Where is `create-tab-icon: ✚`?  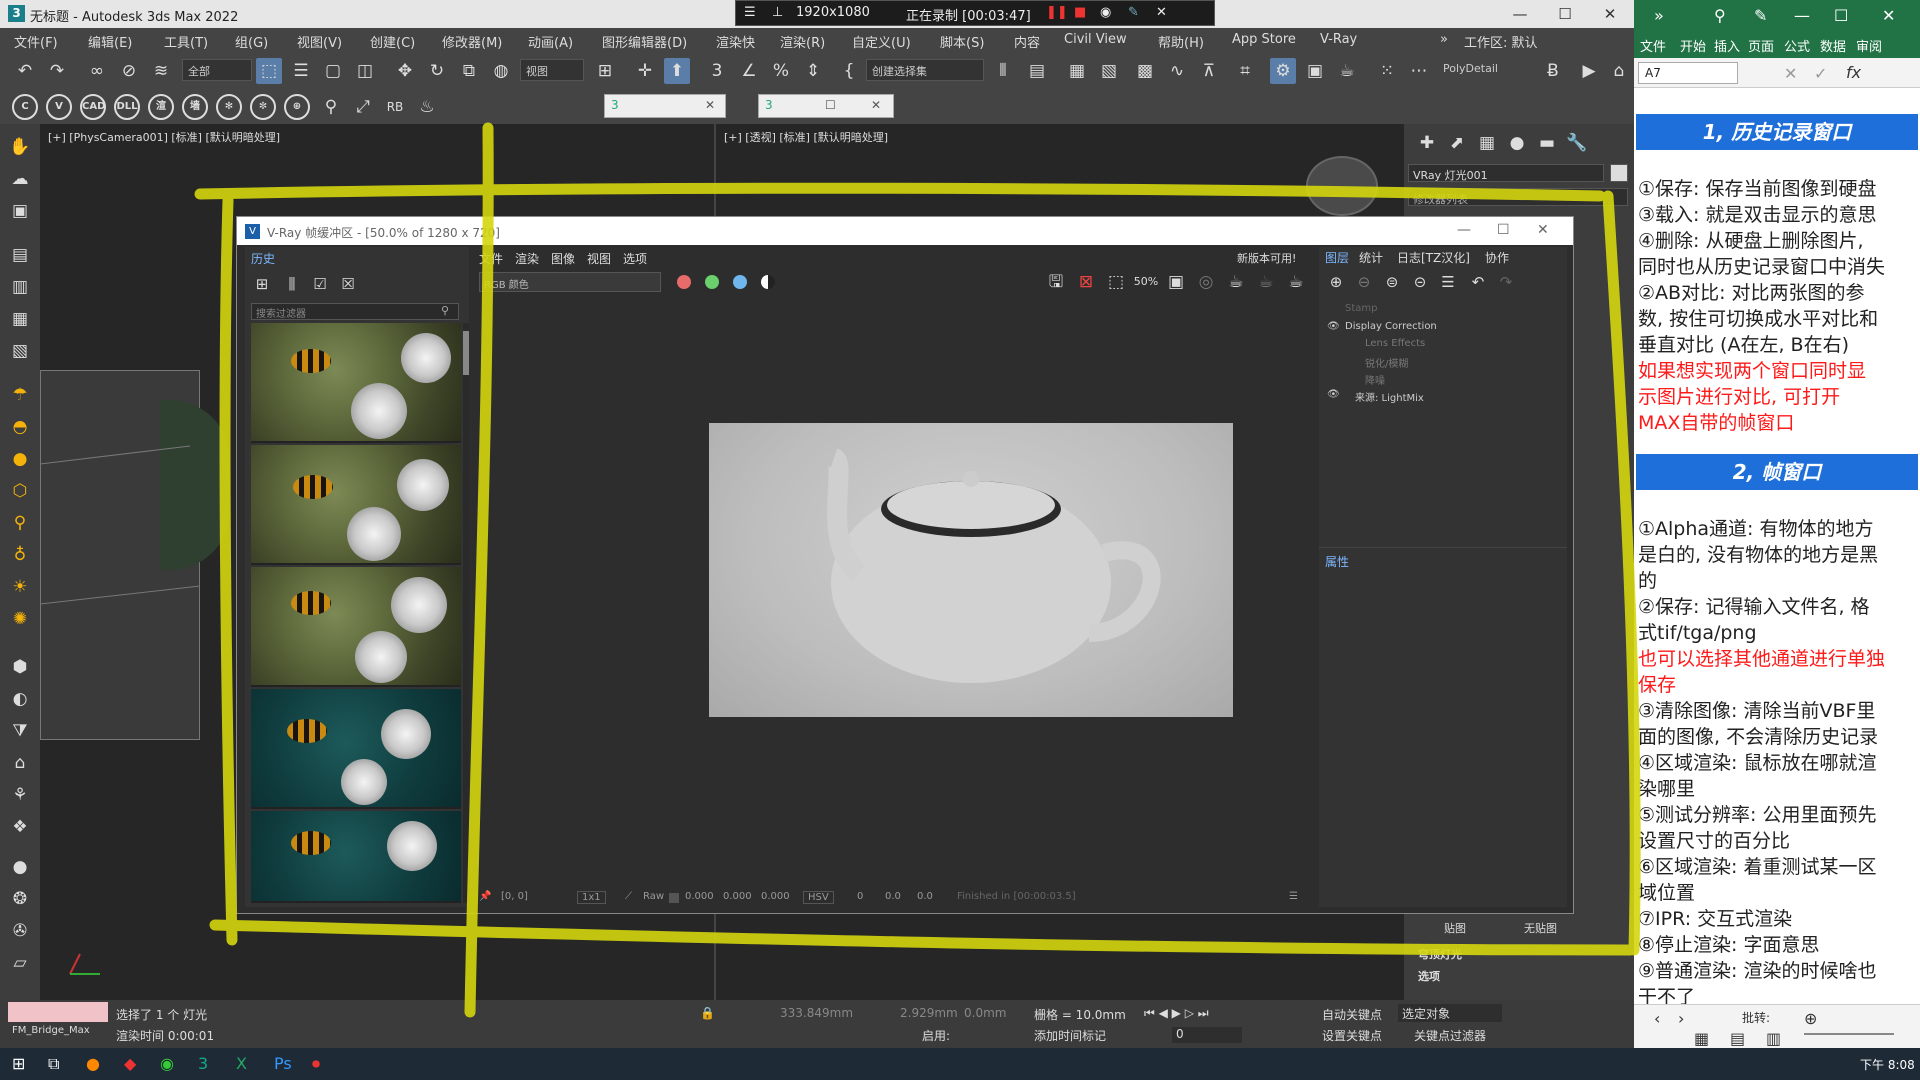
create-tab-icon: ✚ is located at coordinates (1427, 143).